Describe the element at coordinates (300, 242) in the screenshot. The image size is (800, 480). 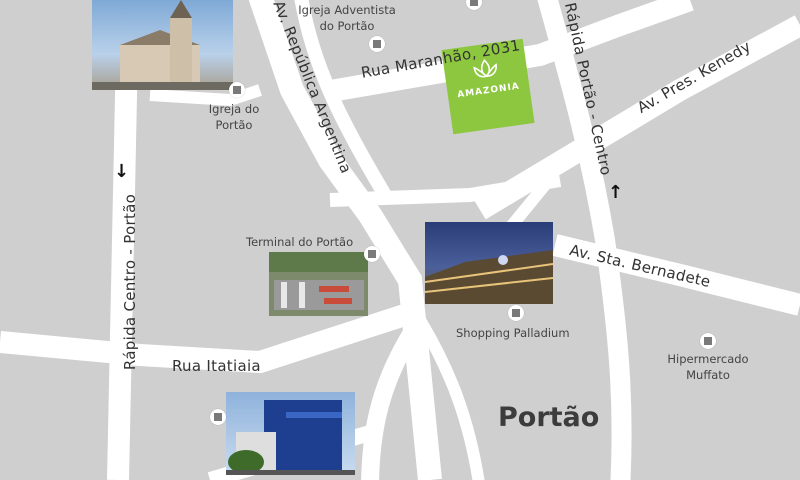
I see `terminal-label: Terminal do Portão` at that location.